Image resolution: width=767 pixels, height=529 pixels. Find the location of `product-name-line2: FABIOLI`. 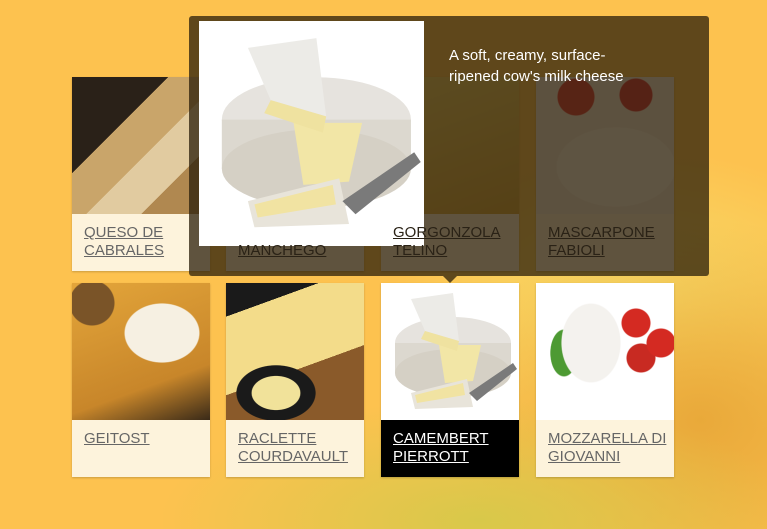

product-name-line2: FABIOLI is located at coordinates (576, 250).